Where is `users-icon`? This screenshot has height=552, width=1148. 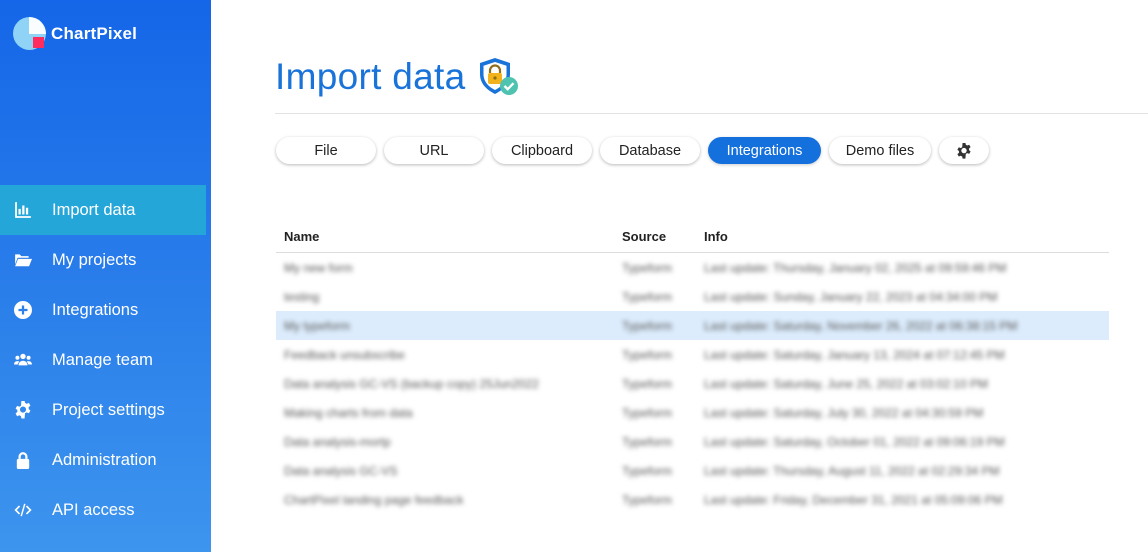 users-icon is located at coordinates (23, 360).